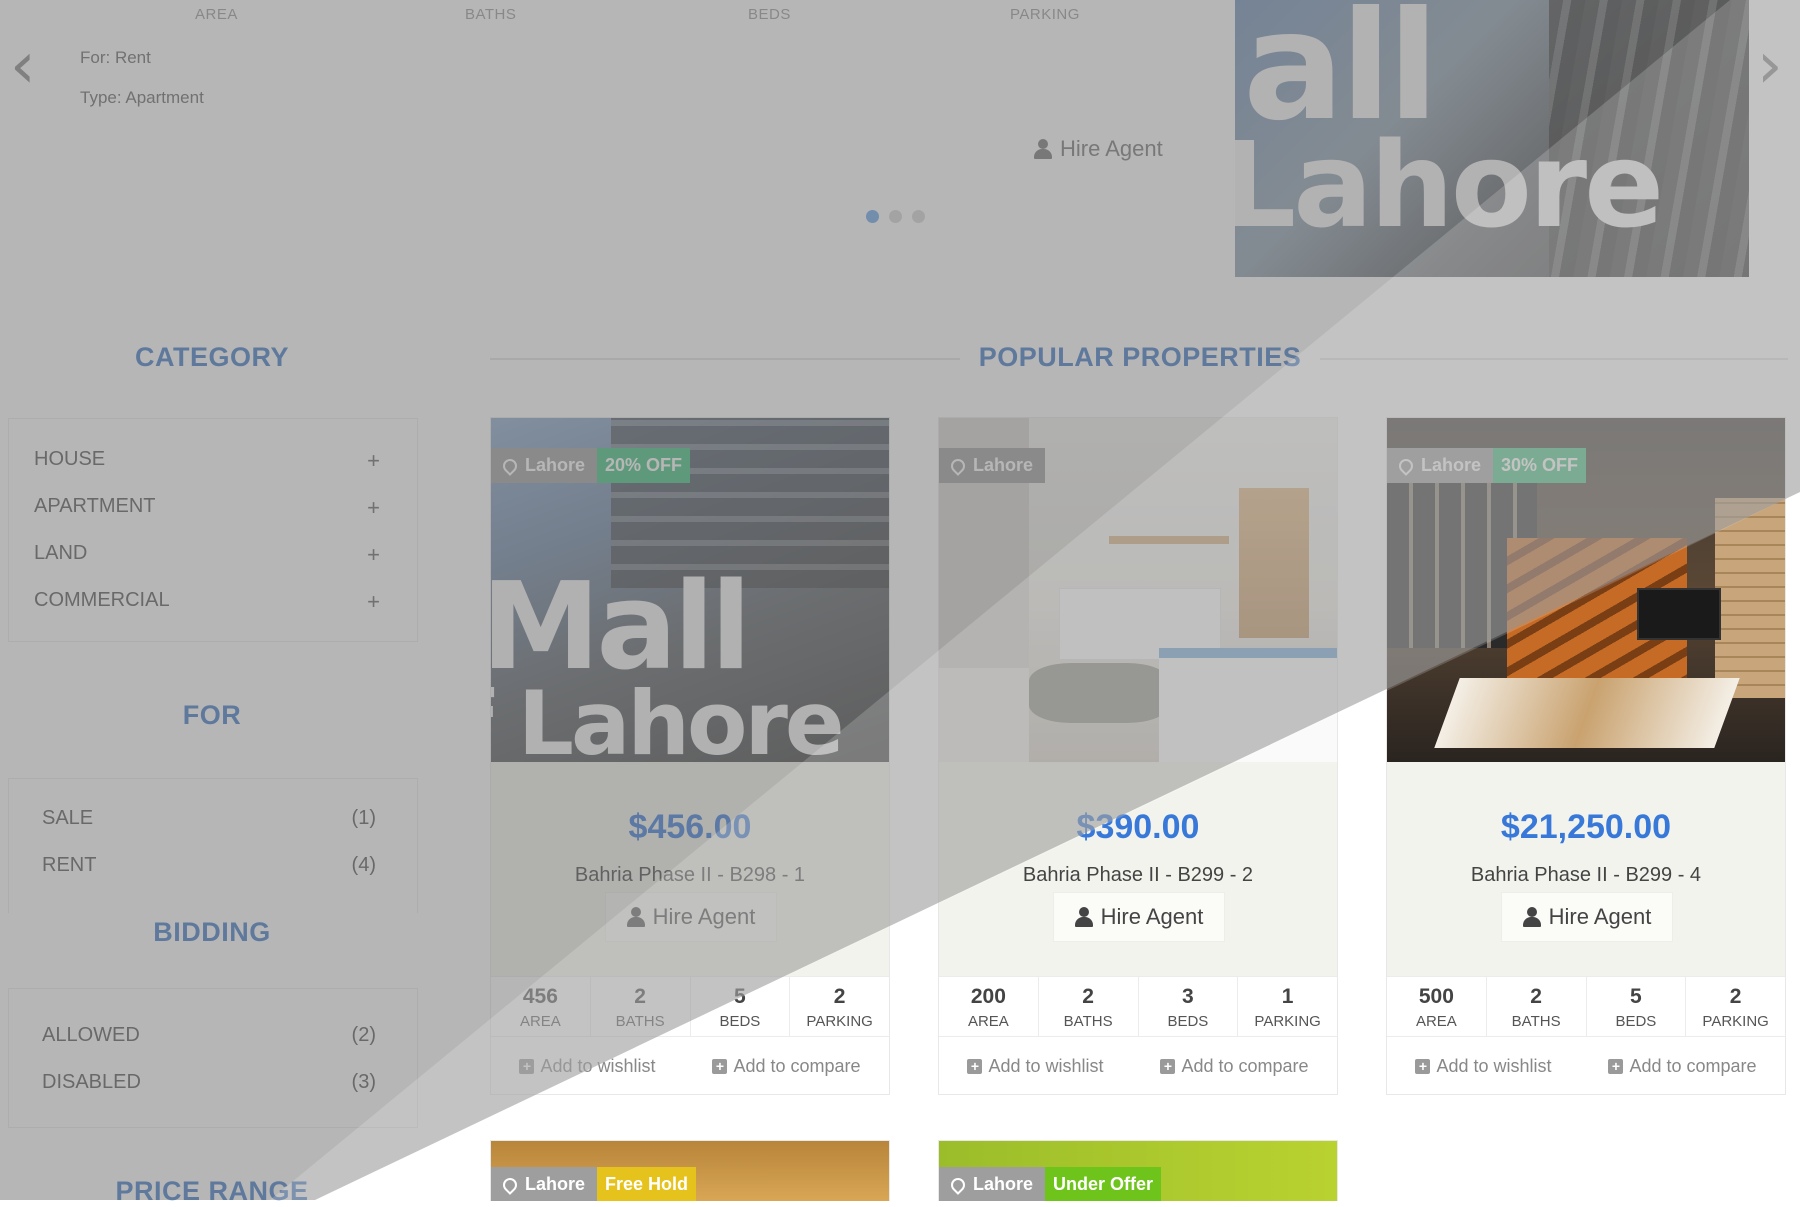 Image resolution: width=1800 pixels, height=1207 pixels. I want to click on category-label: APARTMENT, so click(95, 506).